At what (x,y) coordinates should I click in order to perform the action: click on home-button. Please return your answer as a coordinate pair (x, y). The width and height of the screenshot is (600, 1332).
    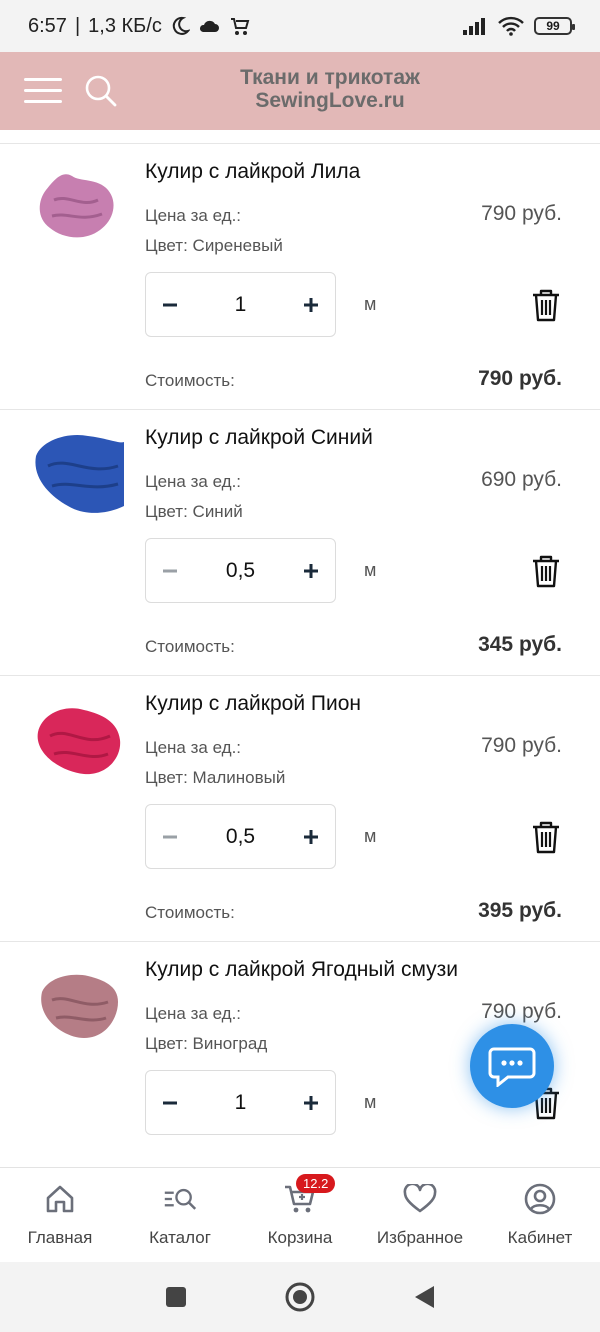
    Looking at the image, I should click on (300, 1297).